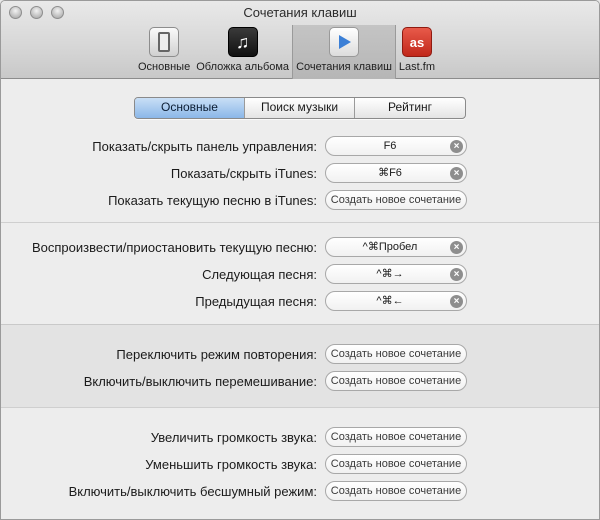  I want to click on toolbar-item-shortcuts: Сочетания клавиш, so click(344, 52).